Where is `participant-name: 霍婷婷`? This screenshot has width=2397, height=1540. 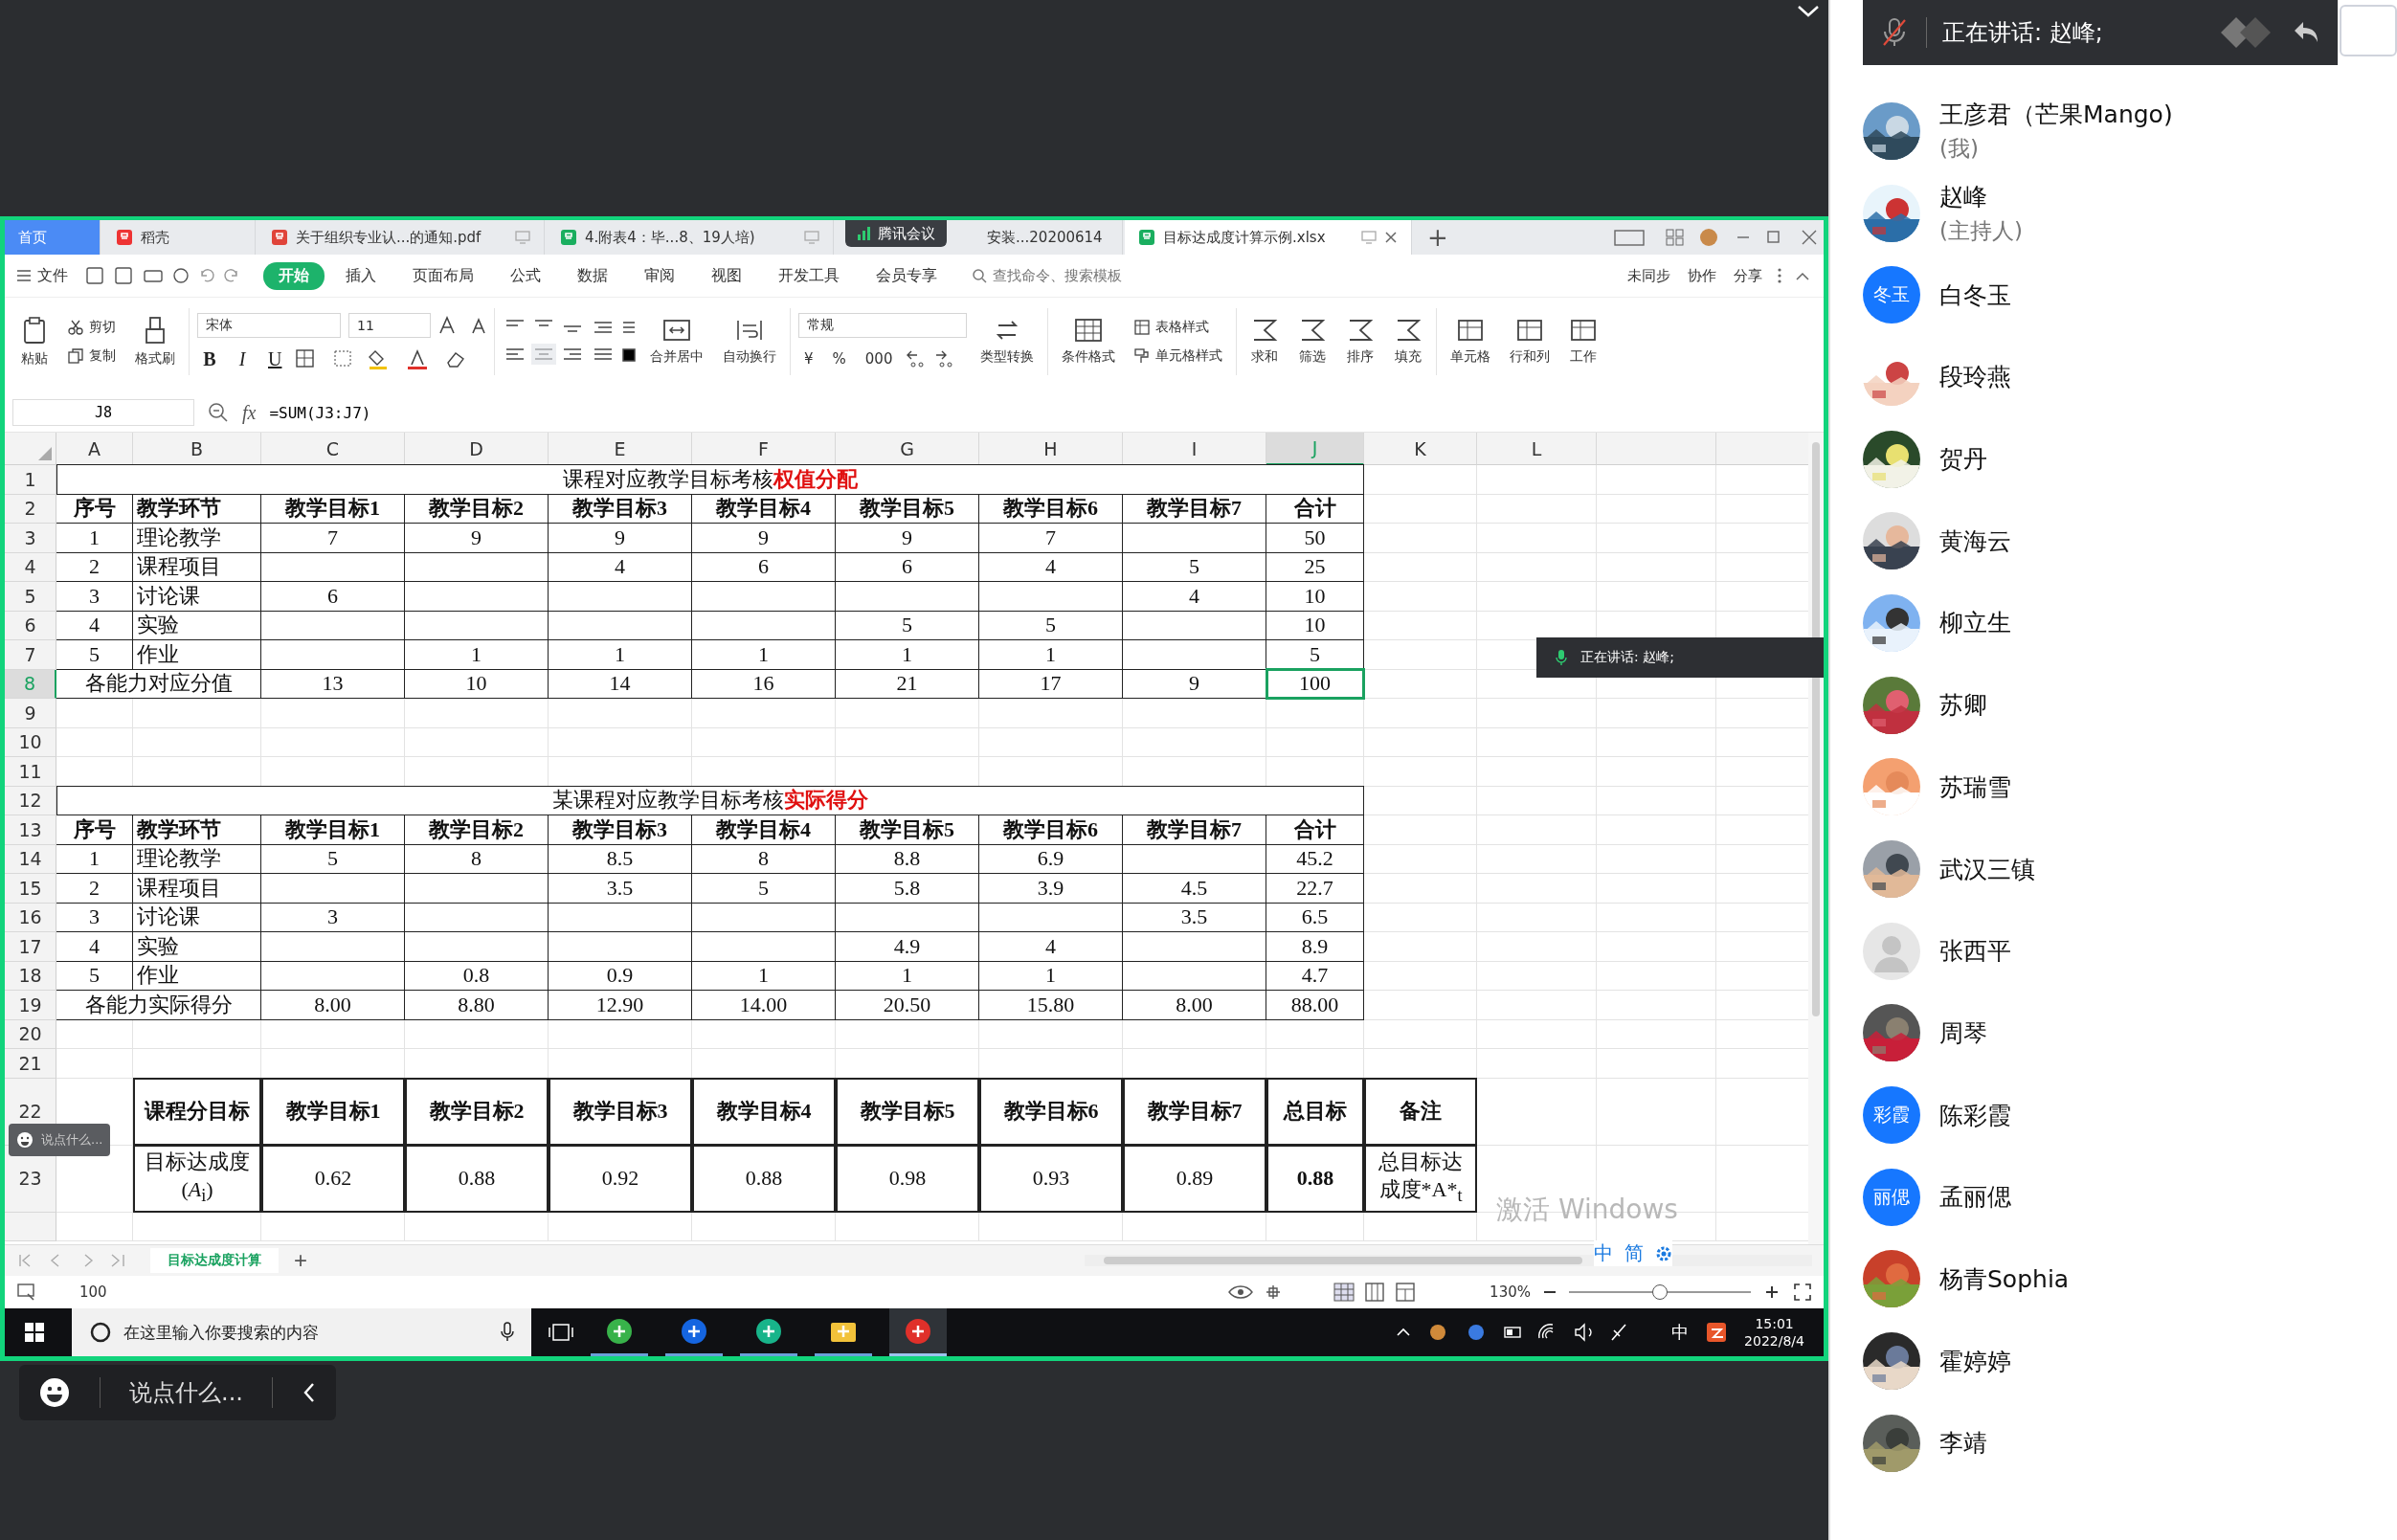 participant-name: 霍婷婷 is located at coordinates (1975, 1361).